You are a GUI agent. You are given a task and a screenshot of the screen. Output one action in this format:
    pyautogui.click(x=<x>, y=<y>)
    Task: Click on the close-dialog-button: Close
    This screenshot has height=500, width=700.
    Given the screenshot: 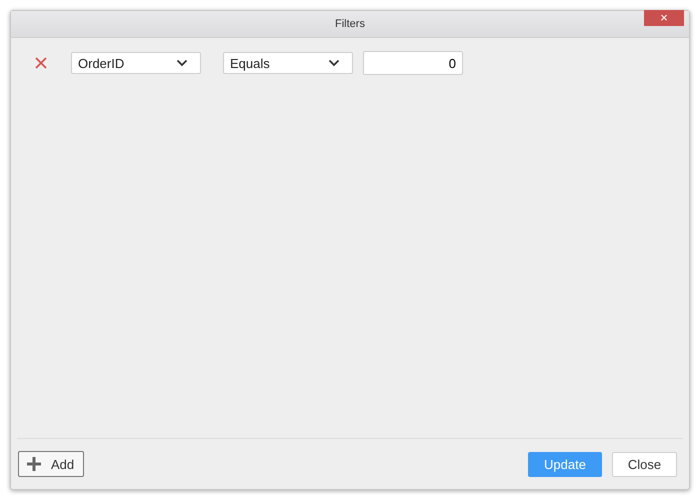 What is the action you would take?
    pyautogui.click(x=644, y=464)
    